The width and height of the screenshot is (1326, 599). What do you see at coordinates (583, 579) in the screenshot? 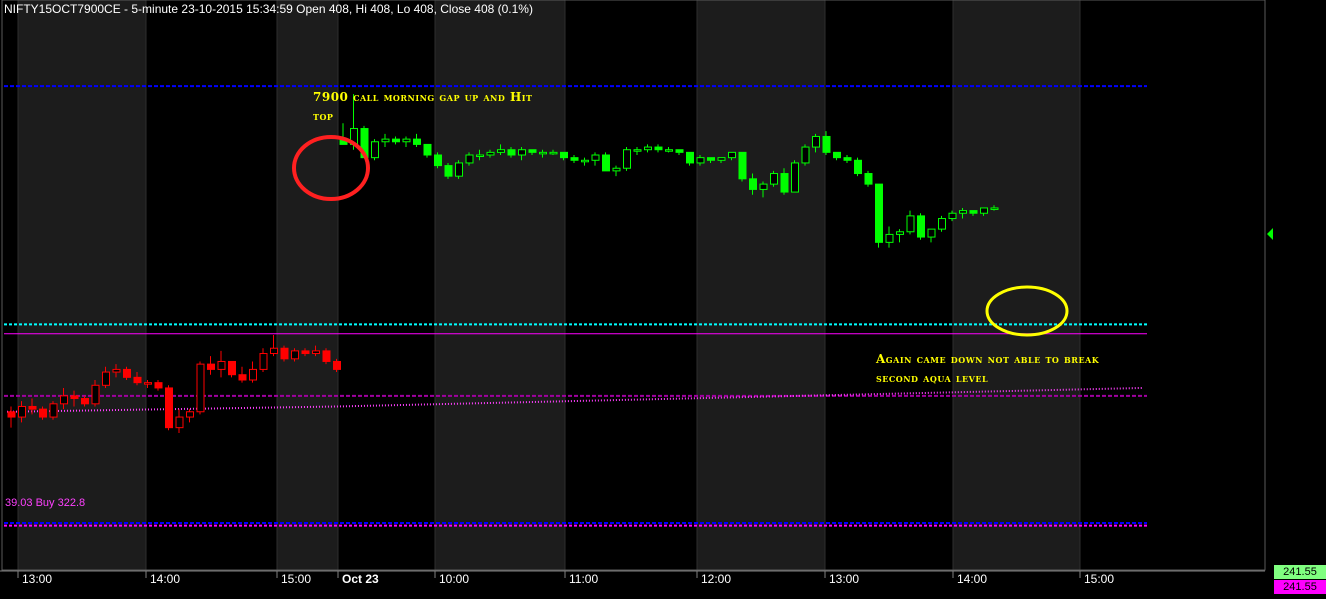
I see `x-tick-label: 11:00` at bounding box center [583, 579].